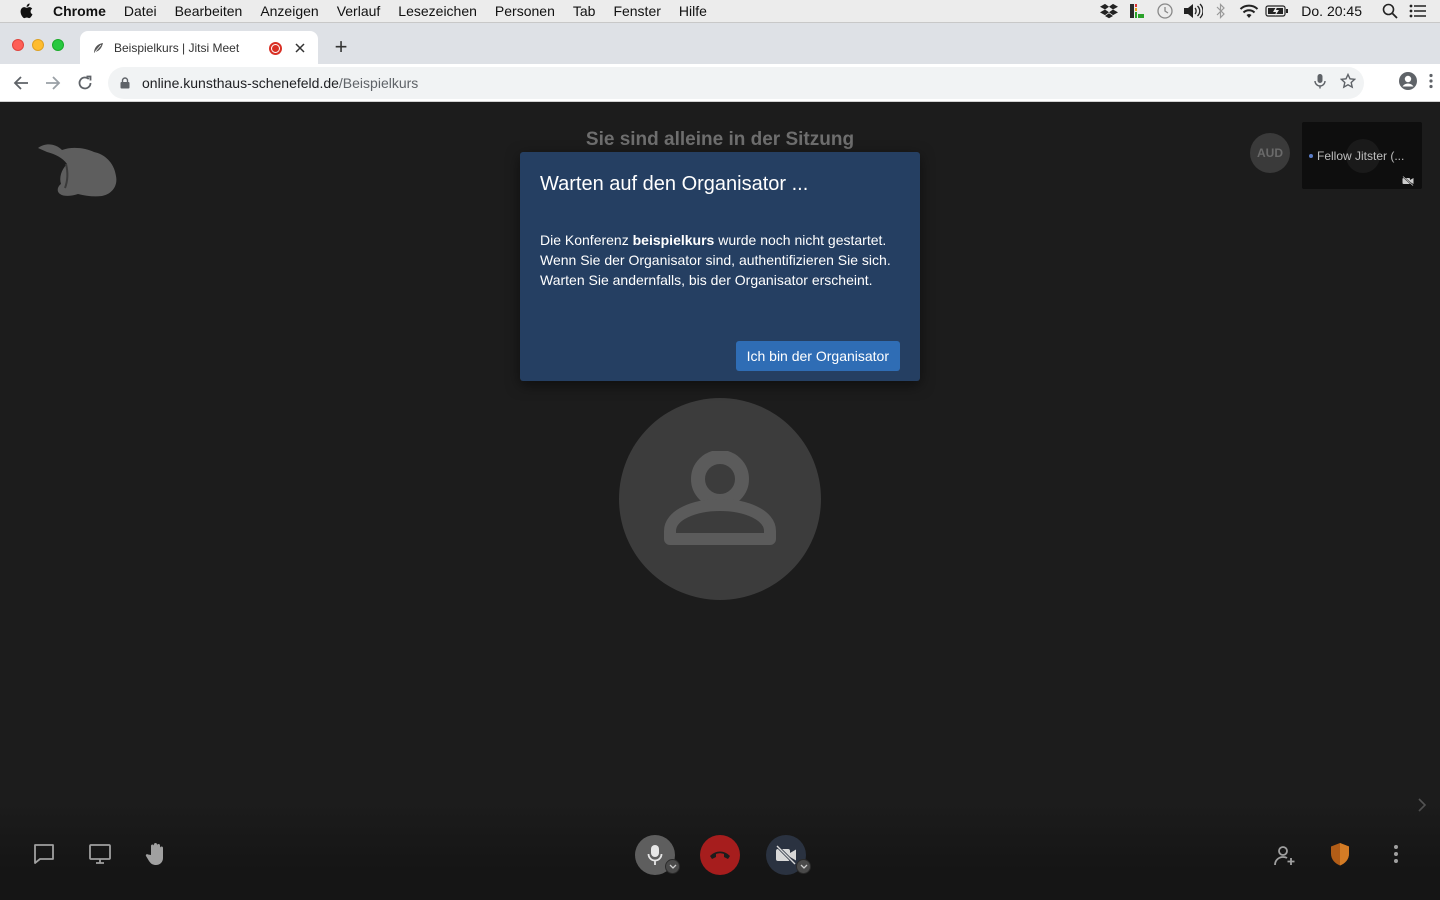 This screenshot has height=900, width=1440. Describe the element at coordinates (1320, 83) in the screenshot. I see `microphone-in-use-icon` at that location.